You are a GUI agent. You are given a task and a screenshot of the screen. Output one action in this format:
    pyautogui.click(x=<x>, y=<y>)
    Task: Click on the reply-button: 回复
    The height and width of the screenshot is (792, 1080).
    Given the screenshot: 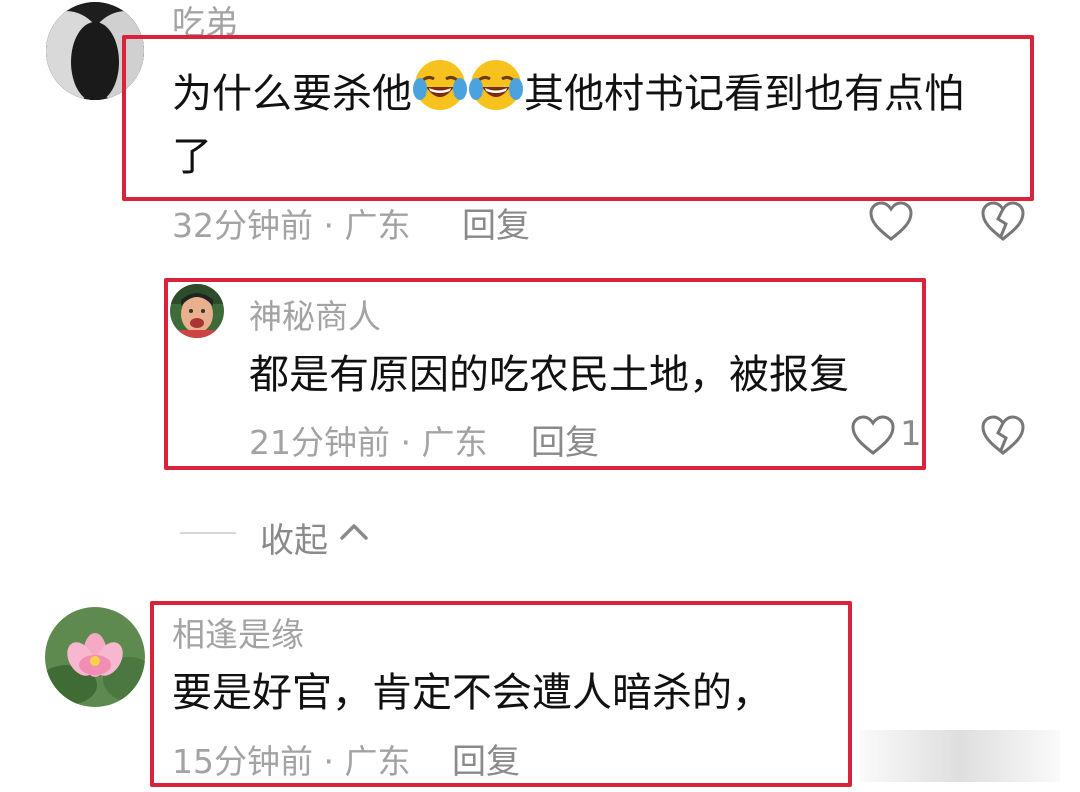 What is the action you would take?
    pyautogui.click(x=496, y=222)
    